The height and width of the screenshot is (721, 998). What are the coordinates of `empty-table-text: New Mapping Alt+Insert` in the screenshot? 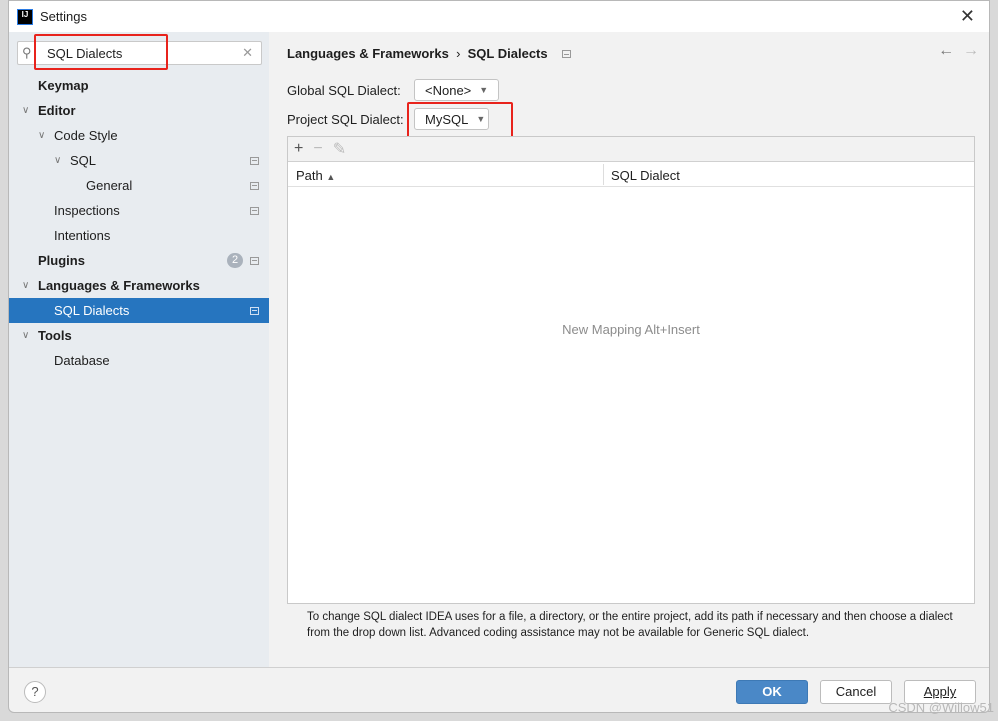 It's located at (631, 329).